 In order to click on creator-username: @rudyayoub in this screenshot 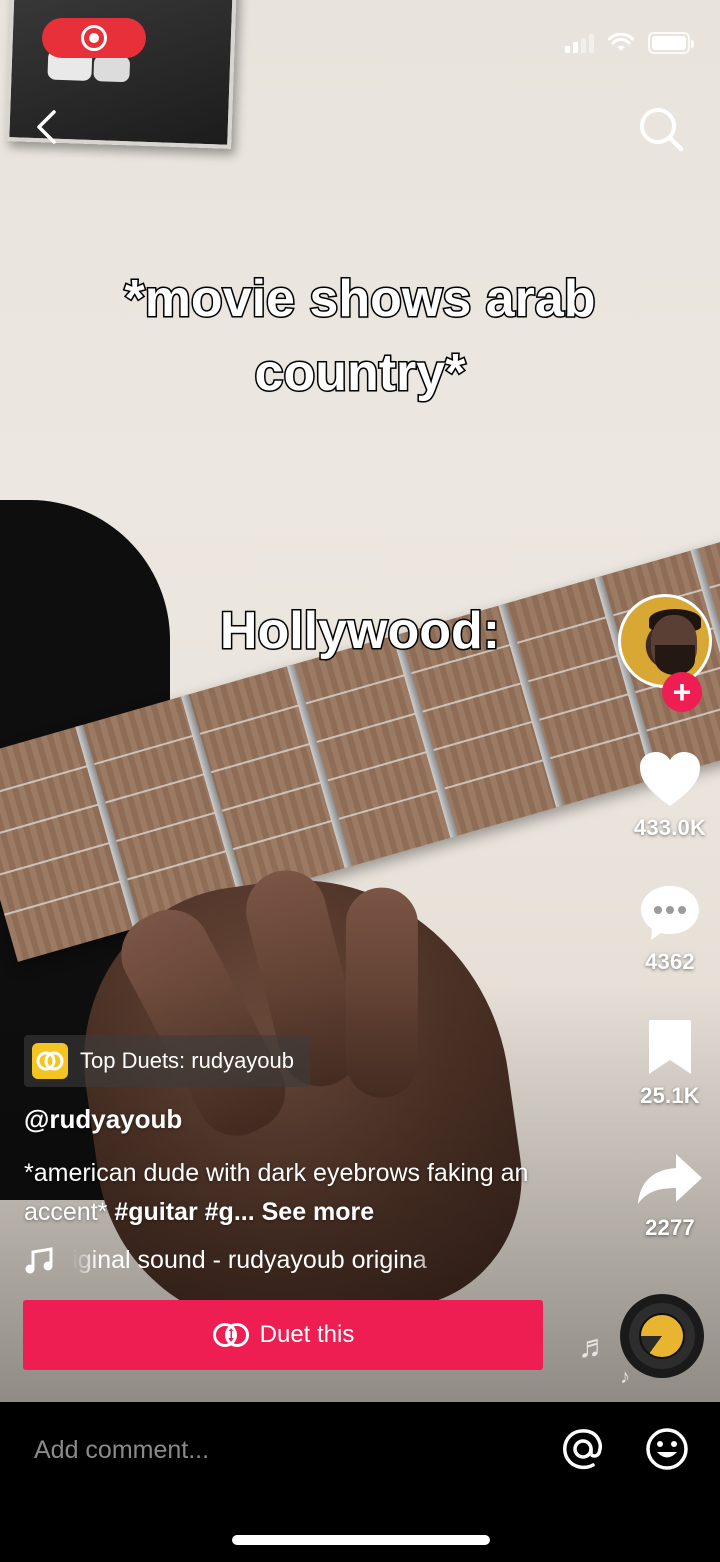, I will do `click(103, 1119)`.